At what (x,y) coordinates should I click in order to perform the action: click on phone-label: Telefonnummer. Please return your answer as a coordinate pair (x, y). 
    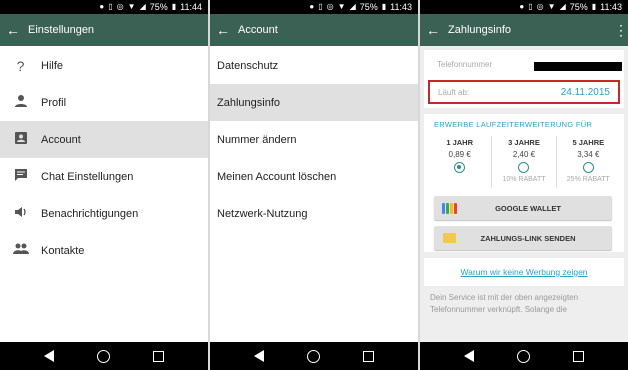
    Looking at the image, I should click on (465, 64).